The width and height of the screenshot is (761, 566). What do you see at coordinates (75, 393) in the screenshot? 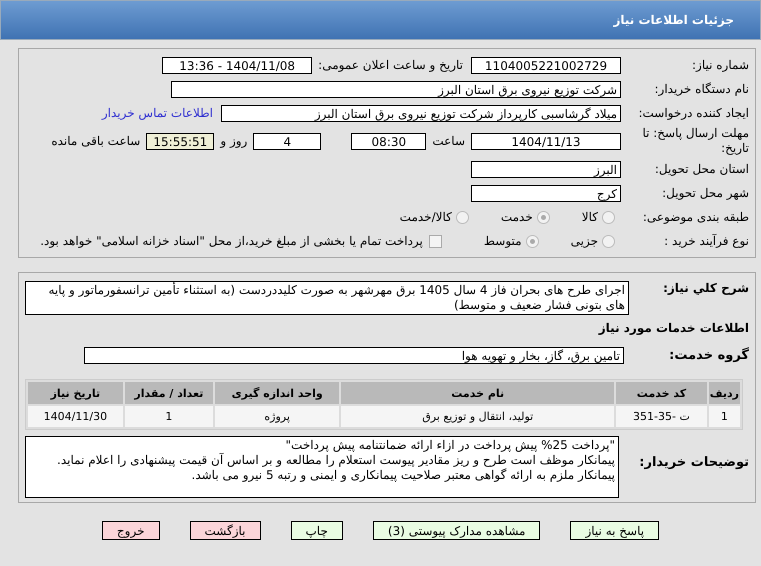
I see `column-header: تاریخ نیاز` at bounding box center [75, 393].